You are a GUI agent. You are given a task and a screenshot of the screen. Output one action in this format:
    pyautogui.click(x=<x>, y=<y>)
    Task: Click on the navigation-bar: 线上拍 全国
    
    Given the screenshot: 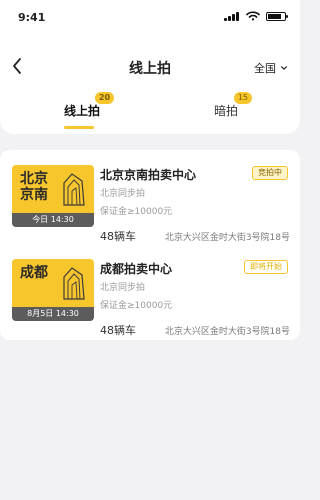 What is the action you would take?
    pyautogui.click(x=150, y=67)
    